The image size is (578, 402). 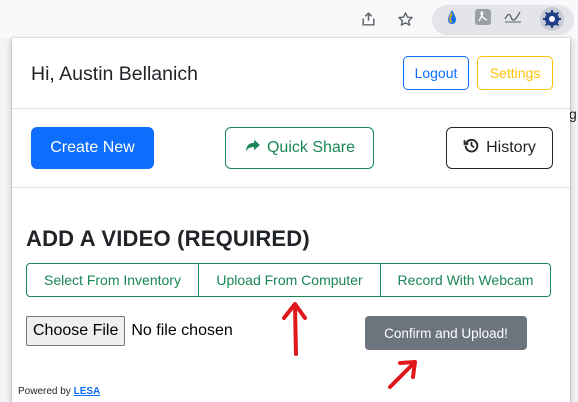 I want to click on history-icon, so click(x=471, y=148).